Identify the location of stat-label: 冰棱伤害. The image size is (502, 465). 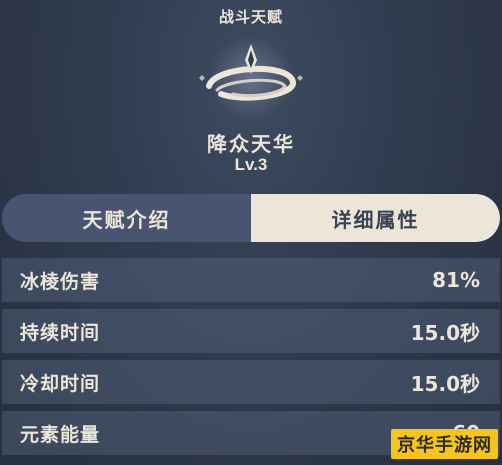
(60, 281).